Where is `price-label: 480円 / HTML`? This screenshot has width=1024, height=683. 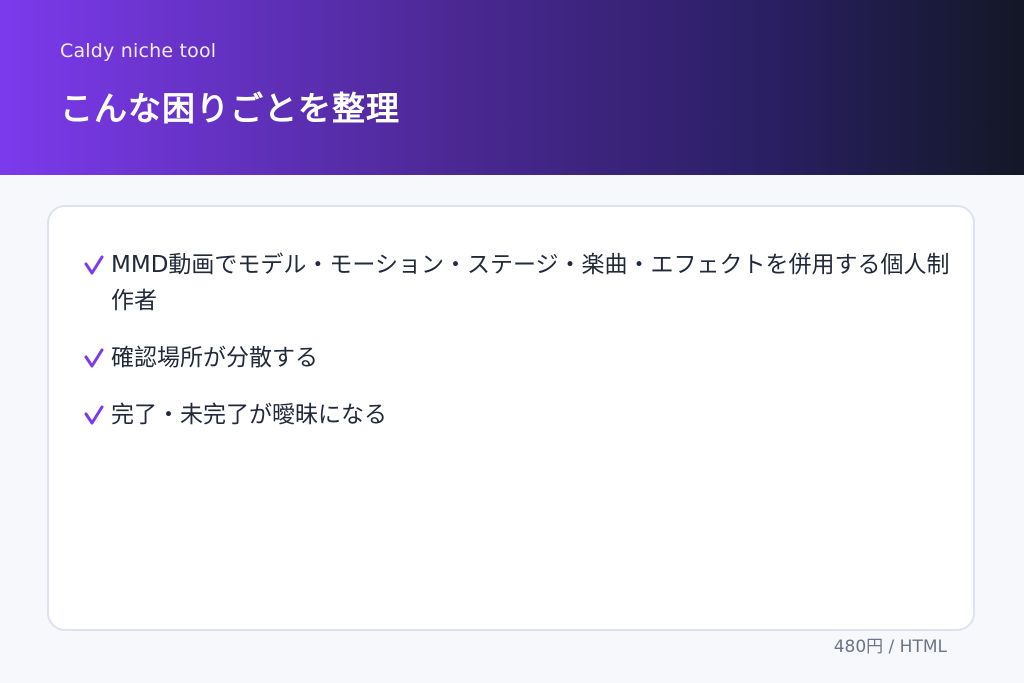
price-label: 480円 / HTML is located at coordinates (890, 647).